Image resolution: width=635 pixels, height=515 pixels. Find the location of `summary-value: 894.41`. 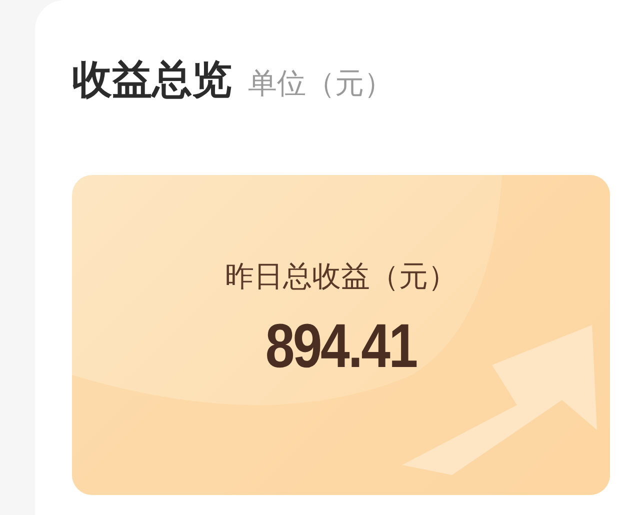

summary-value: 894.41 is located at coordinates (341, 346).